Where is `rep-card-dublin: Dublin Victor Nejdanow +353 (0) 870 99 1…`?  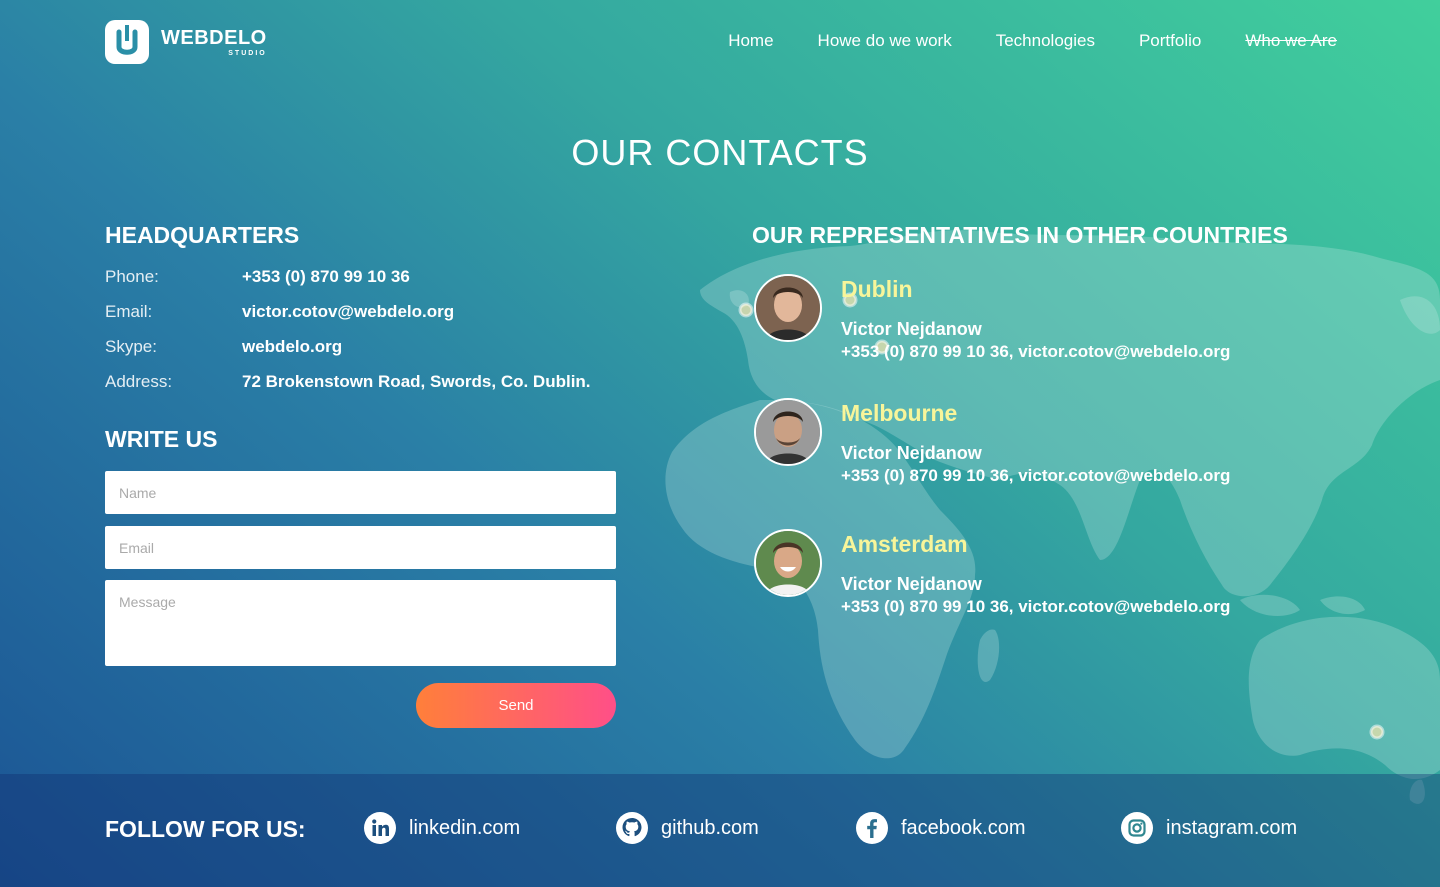 rep-card-dublin: Dublin Victor Nejdanow +353 (0) 870 99 1… is located at coordinates (1034, 321).